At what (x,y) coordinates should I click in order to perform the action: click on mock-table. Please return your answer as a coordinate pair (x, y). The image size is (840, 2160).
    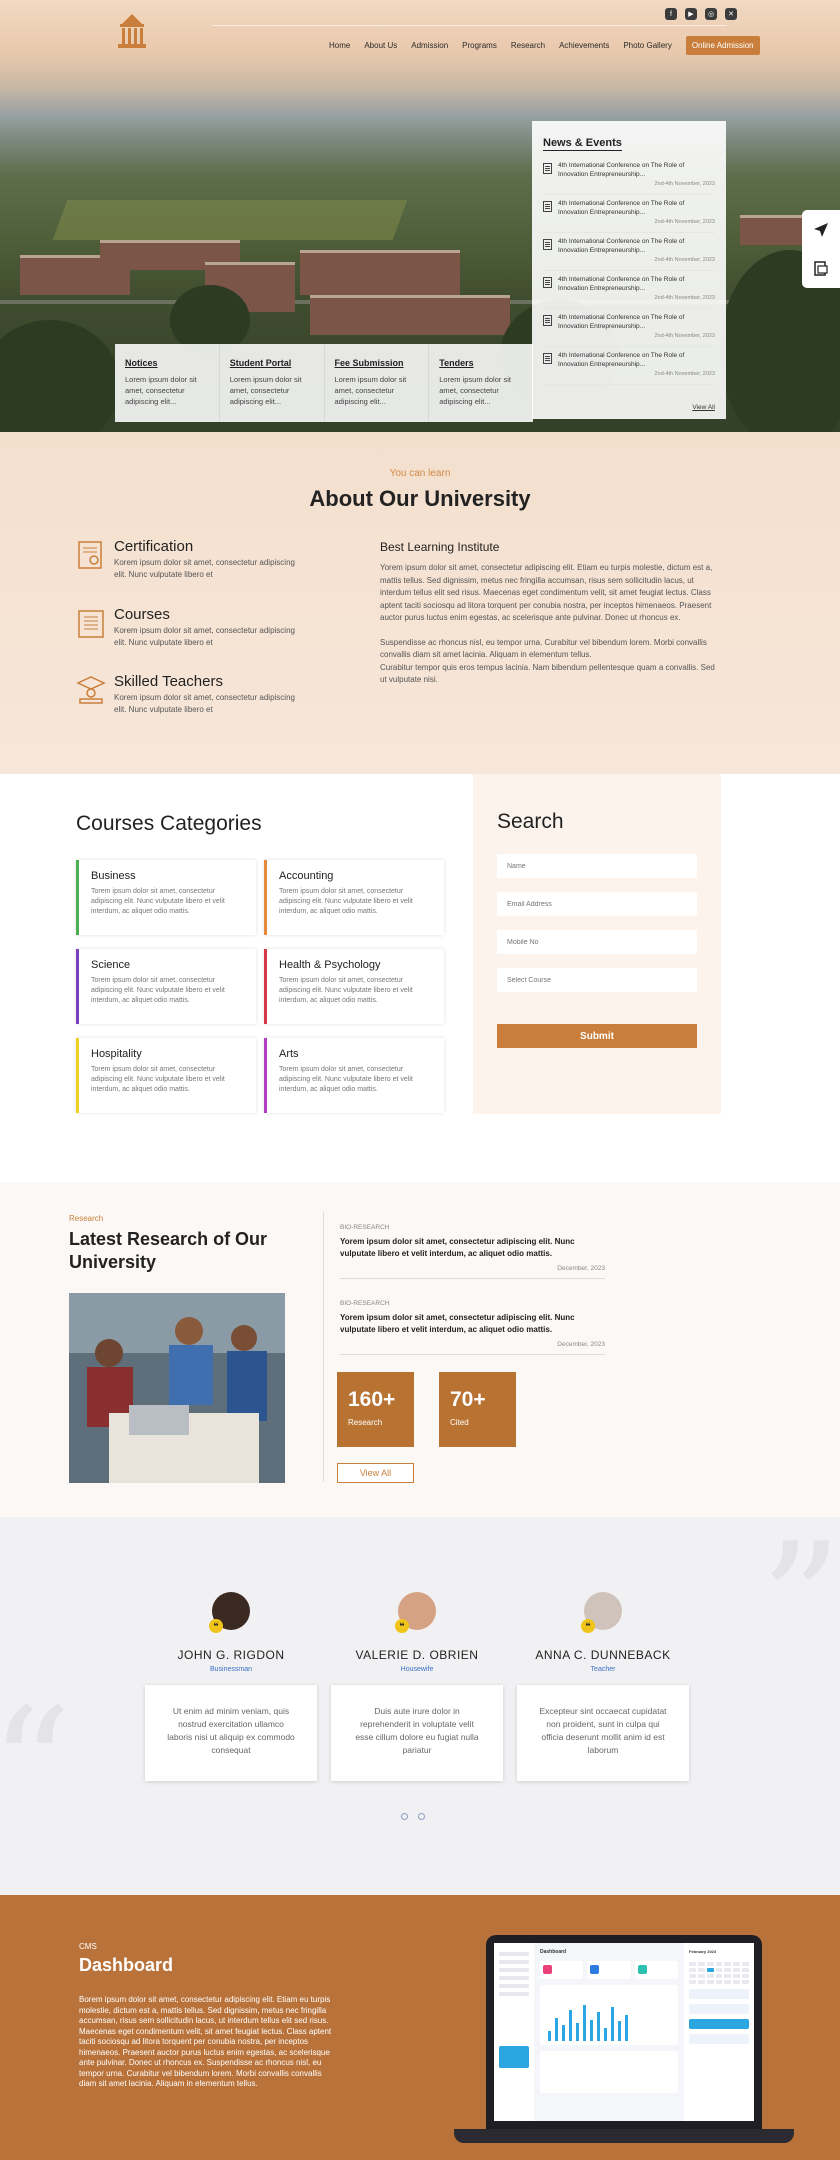
    Looking at the image, I should click on (609, 2072).